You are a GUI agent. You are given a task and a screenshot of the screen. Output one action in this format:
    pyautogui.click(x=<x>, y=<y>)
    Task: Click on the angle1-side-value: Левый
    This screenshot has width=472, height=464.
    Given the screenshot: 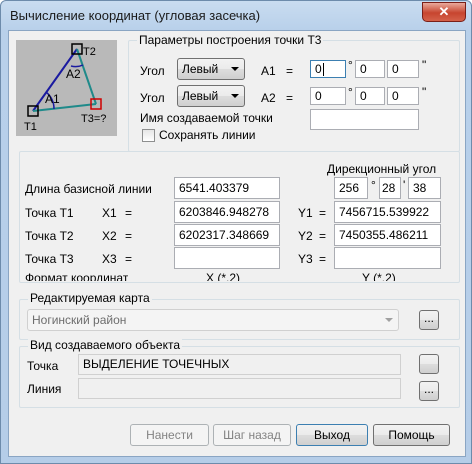 What is the action you would take?
    pyautogui.click(x=200, y=69)
    